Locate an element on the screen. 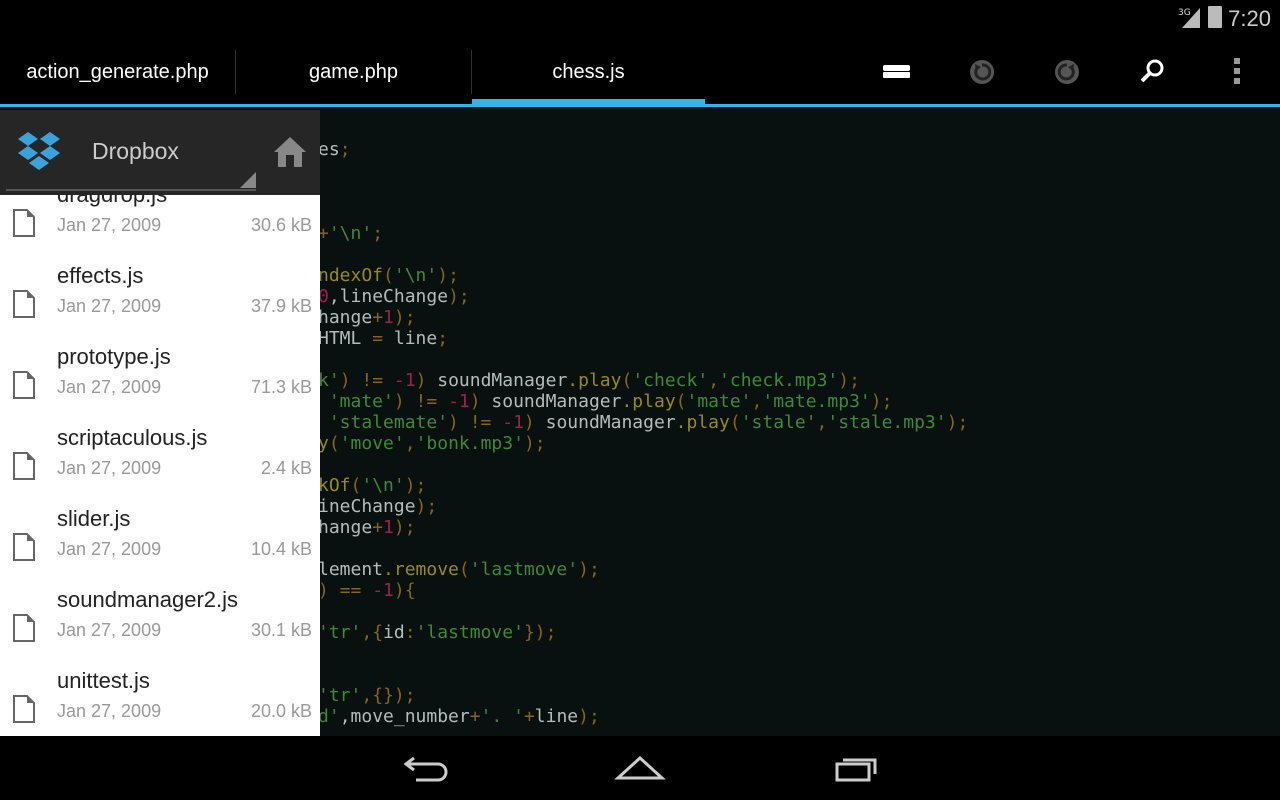  signal-3g-icon: 3G is located at coordinates (1189, 18).